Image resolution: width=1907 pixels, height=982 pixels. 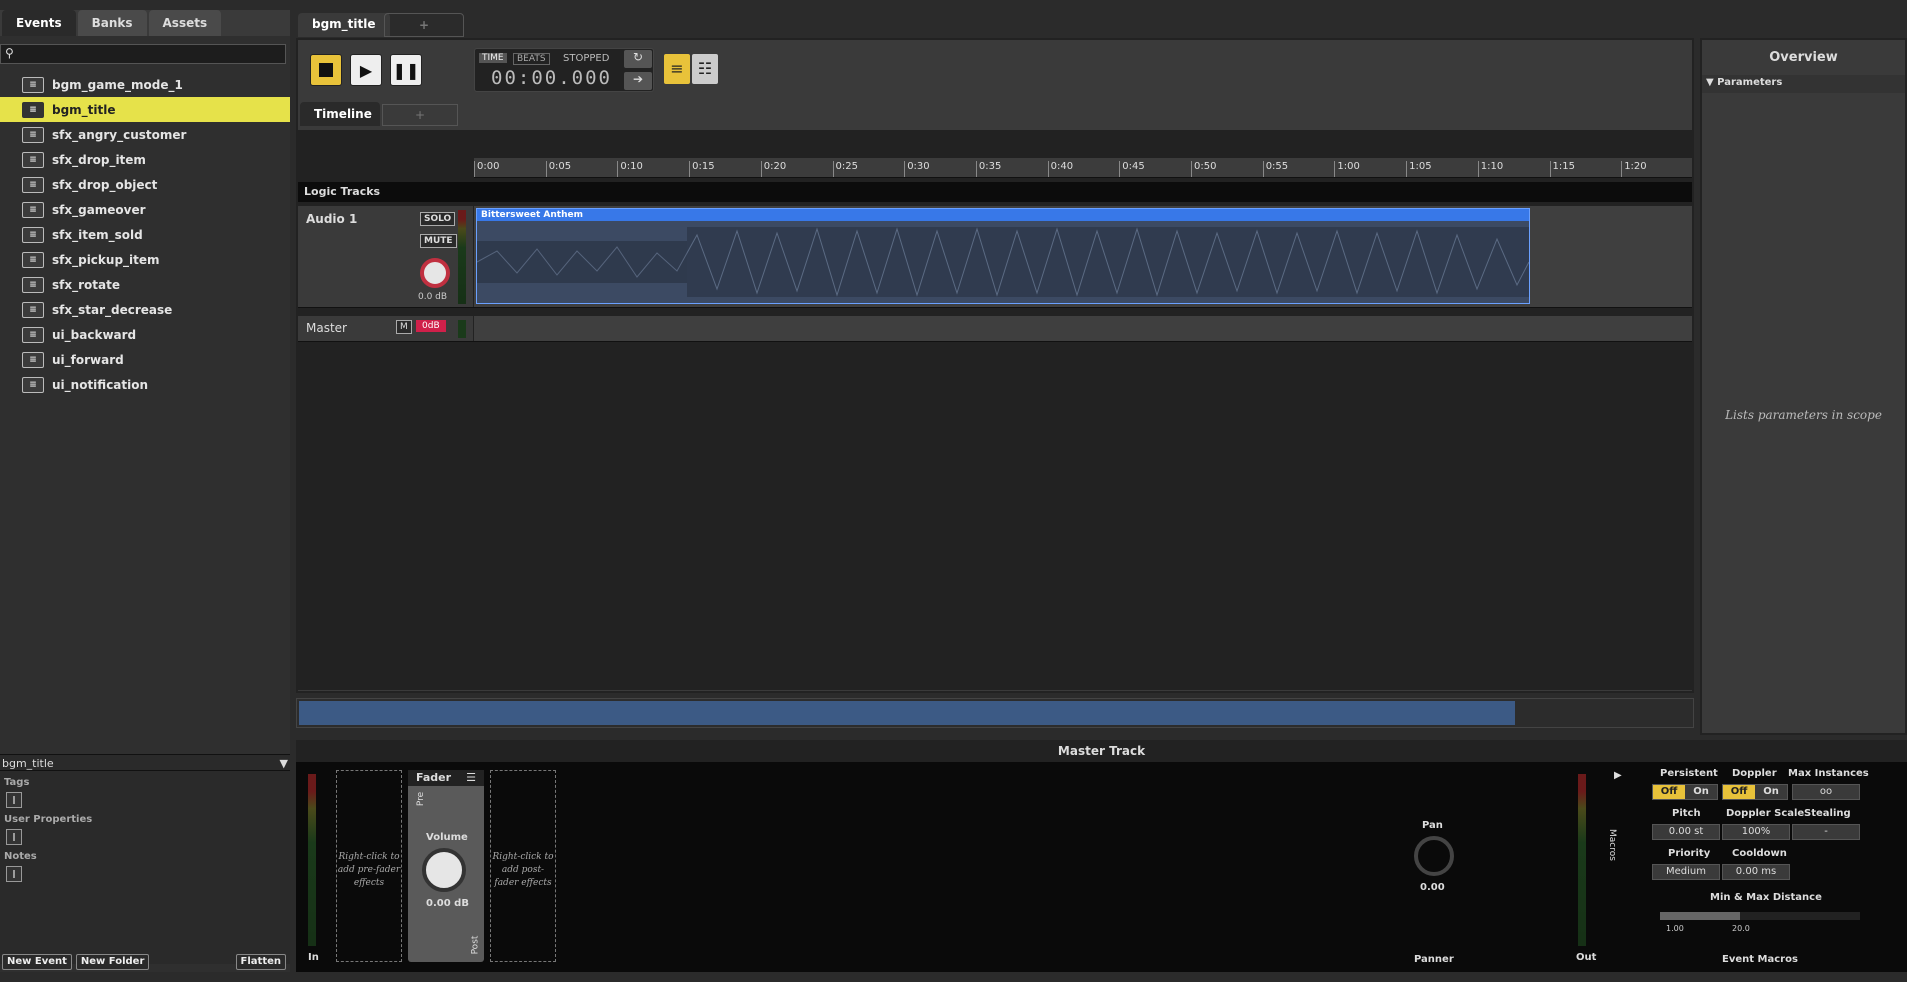 I want to click on grid-view-button: ☷, so click(x=705, y=69).